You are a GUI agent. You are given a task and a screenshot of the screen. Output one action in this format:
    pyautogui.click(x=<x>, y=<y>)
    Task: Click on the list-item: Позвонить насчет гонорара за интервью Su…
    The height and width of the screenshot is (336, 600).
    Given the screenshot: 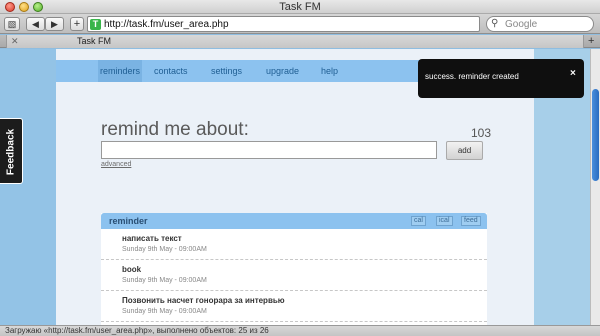 What is the action you would take?
    pyautogui.click(x=294, y=306)
    